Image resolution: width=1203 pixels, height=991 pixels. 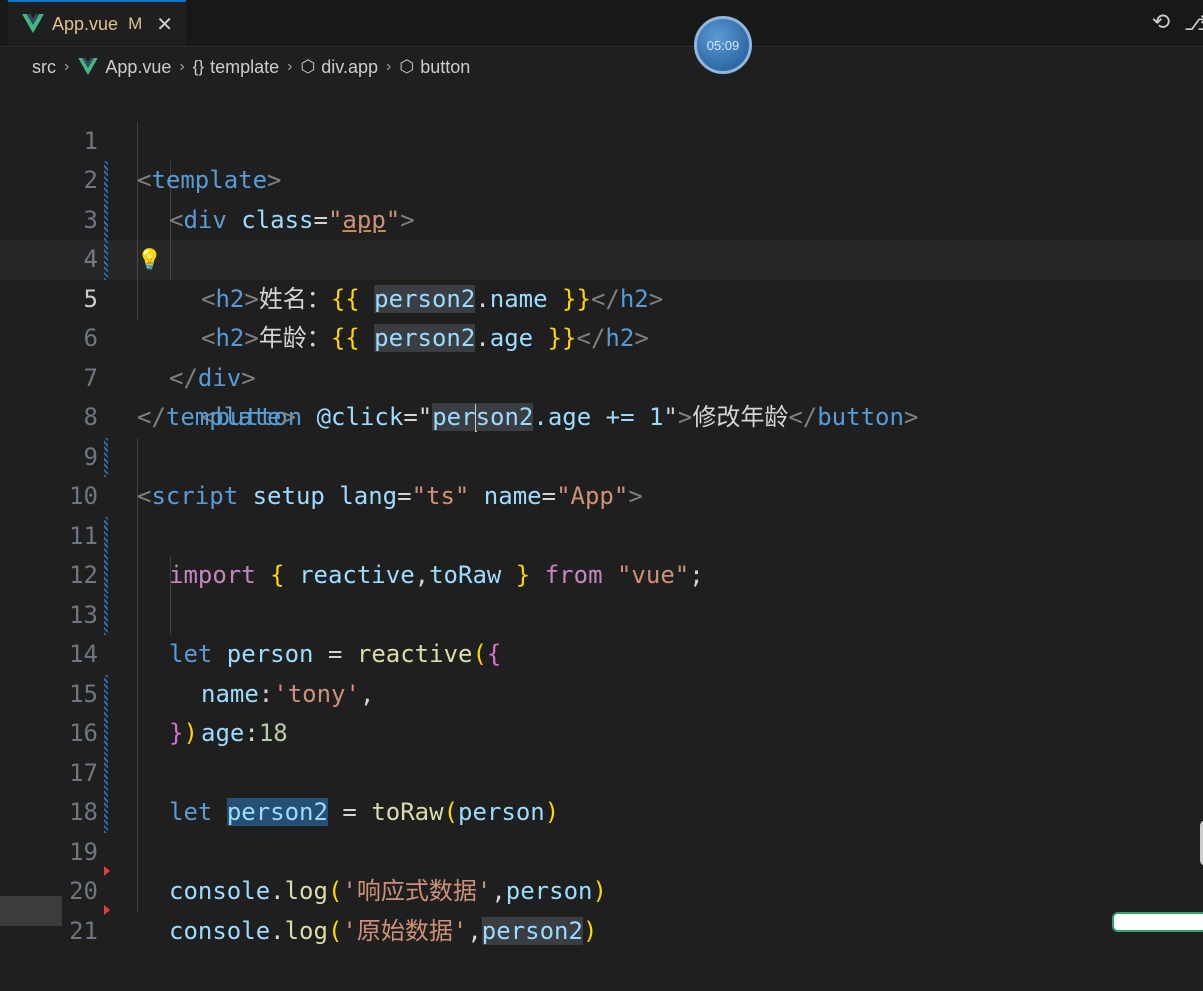 I want to click on ime-indicator, so click(x=1157, y=922).